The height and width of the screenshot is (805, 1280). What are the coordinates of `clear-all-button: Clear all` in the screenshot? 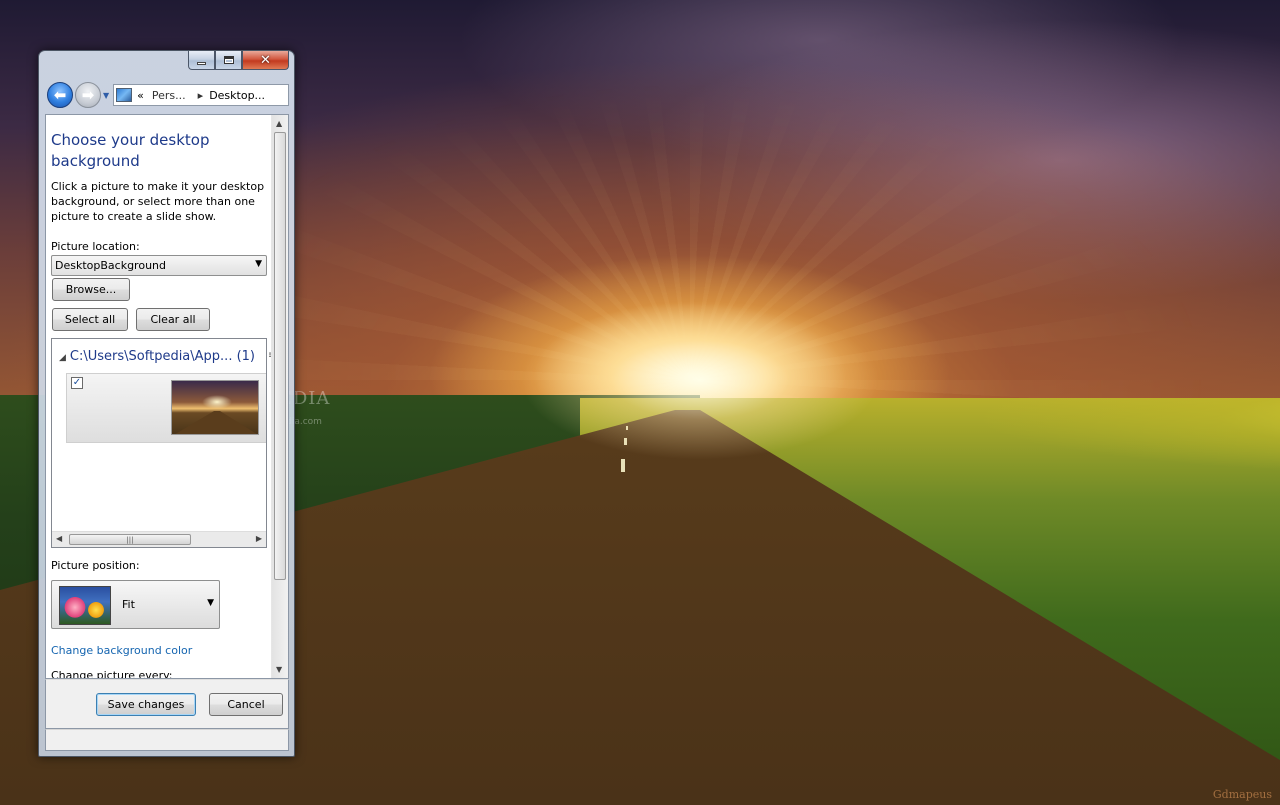 It's located at (173, 319).